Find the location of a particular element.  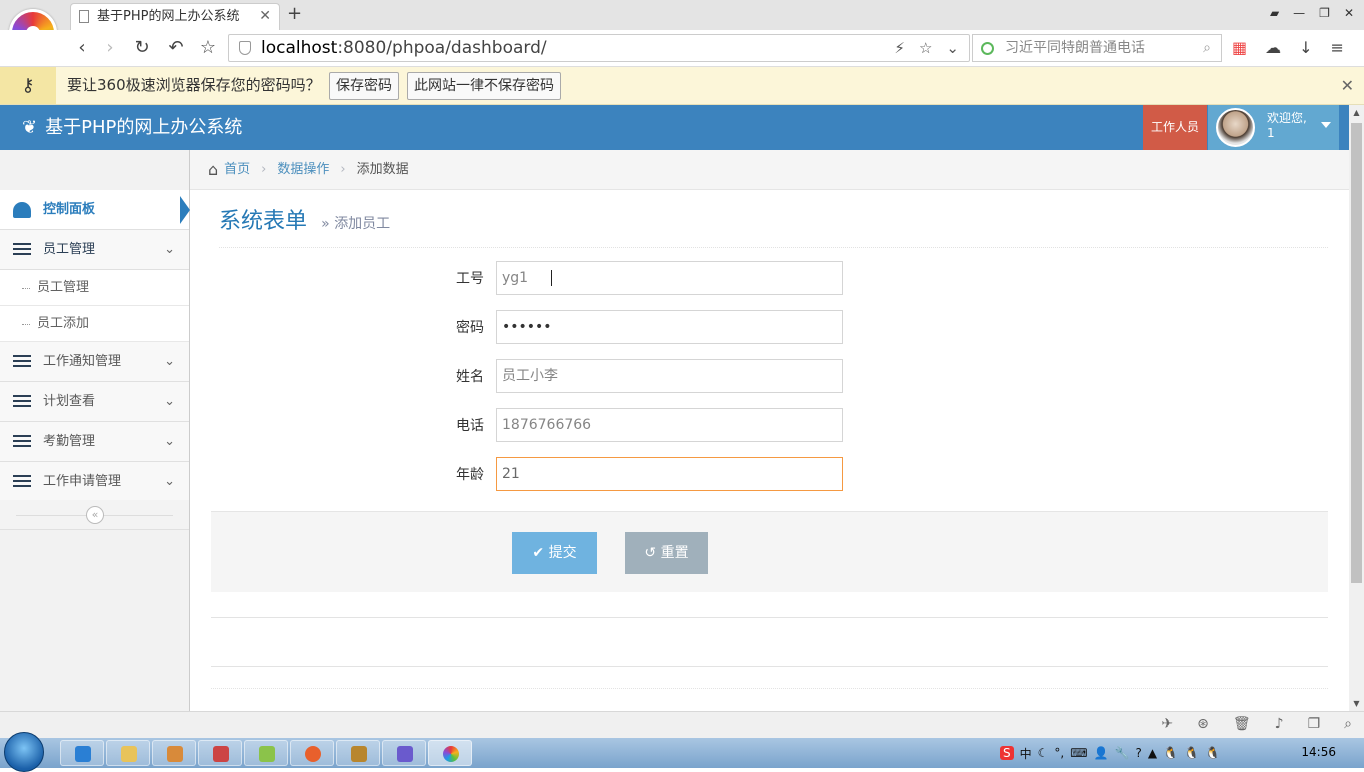

sidebar-item-application-mgmt: 工作申请管理 ⌄ is located at coordinates (94, 482).